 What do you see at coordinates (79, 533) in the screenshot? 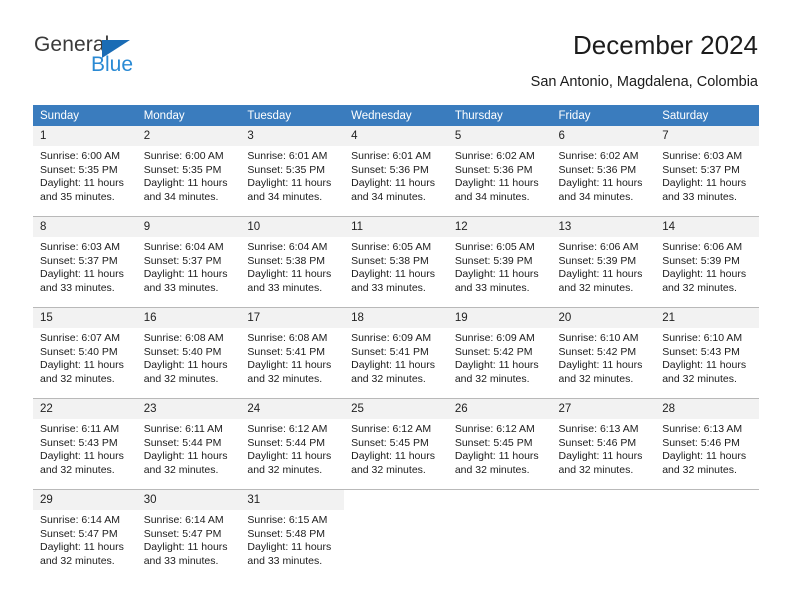
I see `sunset-text: Sunset: 5:47 PM` at bounding box center [79, 533].